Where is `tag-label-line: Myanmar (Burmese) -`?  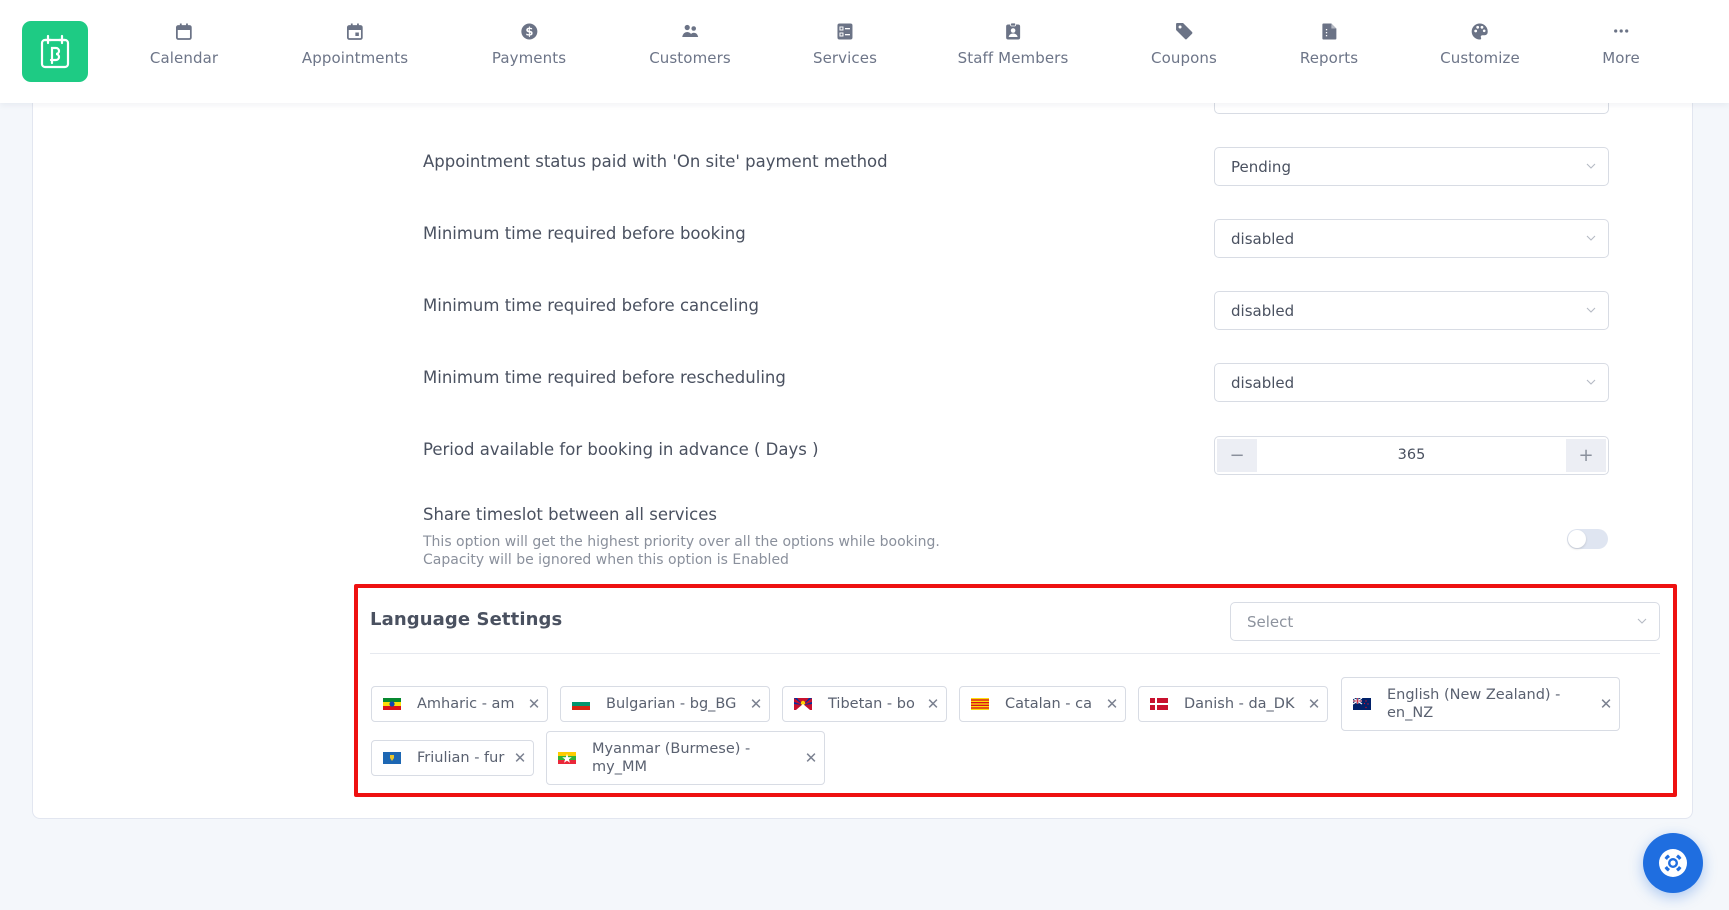 tag-label-line: Myanmar (Burmese) - is located at coordinates (671, 749).